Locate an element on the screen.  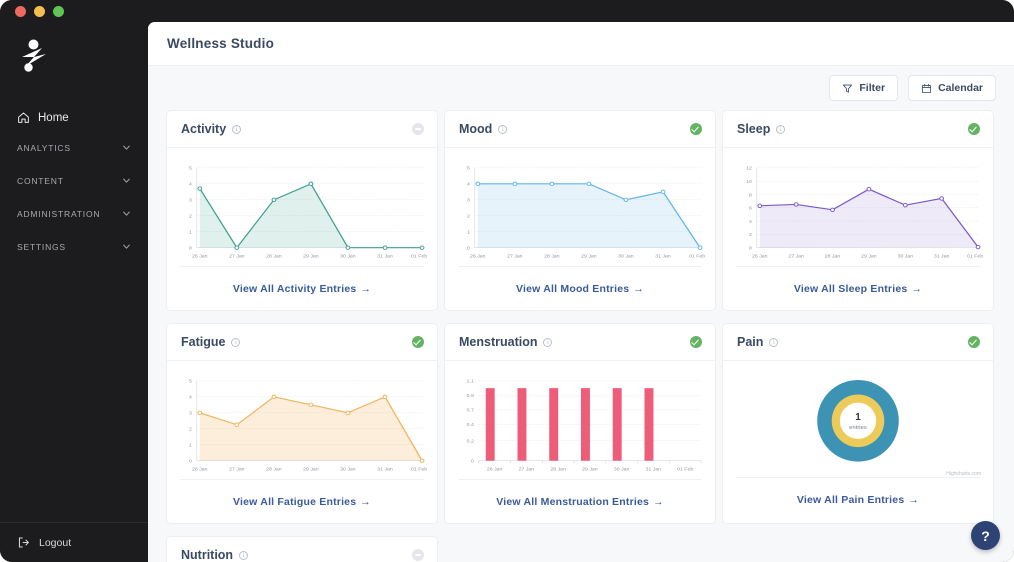
calendar-button: Calendar is located at coordinates (952, 88).